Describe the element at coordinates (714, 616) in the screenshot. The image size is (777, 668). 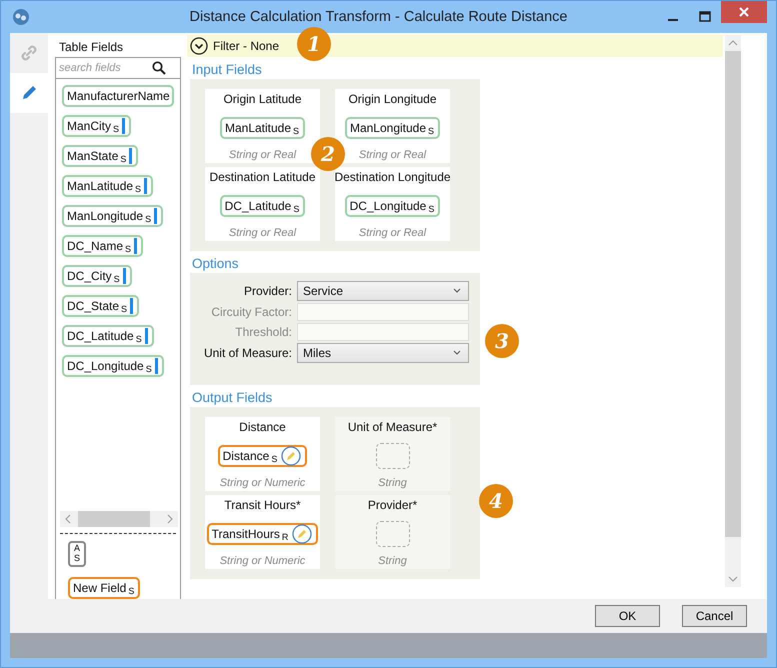
I see `dialog-button: Cancel` at that location.